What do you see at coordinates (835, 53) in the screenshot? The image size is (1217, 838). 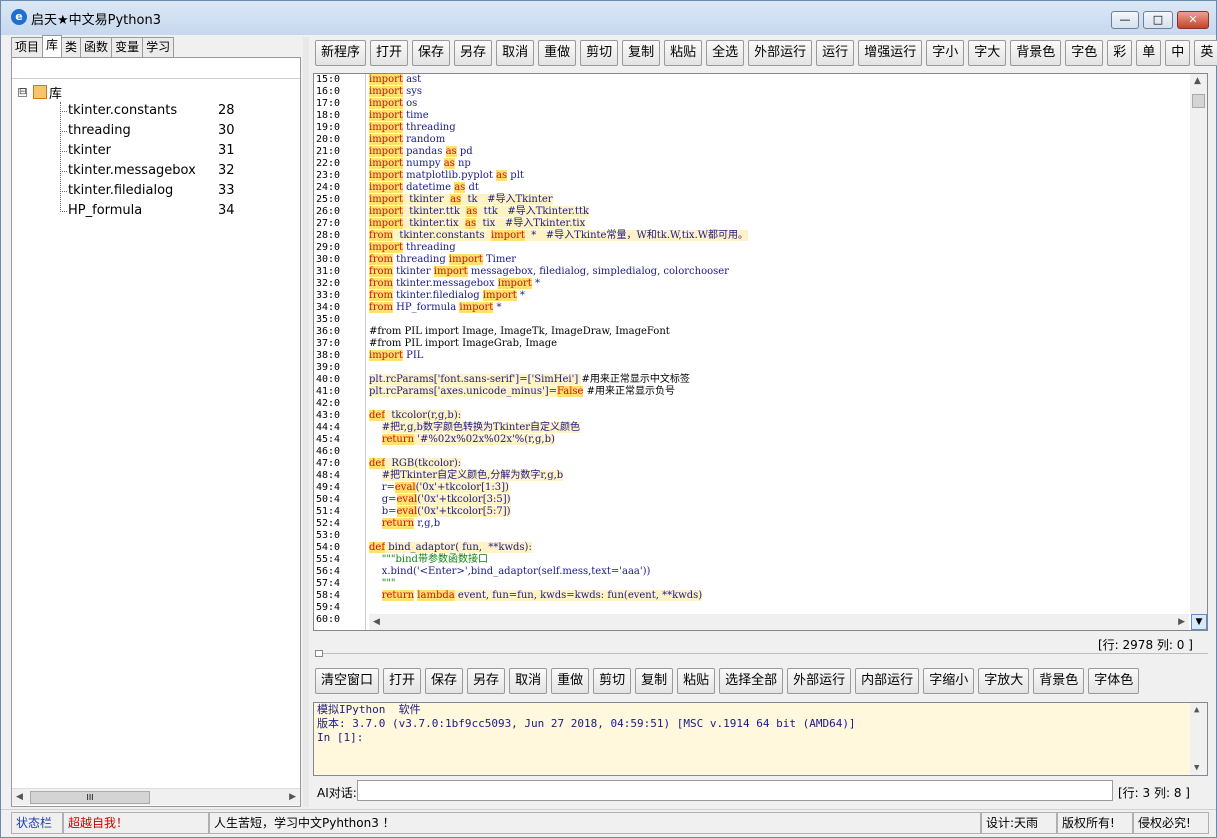 I see `editor-toolbar-button: 运行` at bounding box center [835, 53].